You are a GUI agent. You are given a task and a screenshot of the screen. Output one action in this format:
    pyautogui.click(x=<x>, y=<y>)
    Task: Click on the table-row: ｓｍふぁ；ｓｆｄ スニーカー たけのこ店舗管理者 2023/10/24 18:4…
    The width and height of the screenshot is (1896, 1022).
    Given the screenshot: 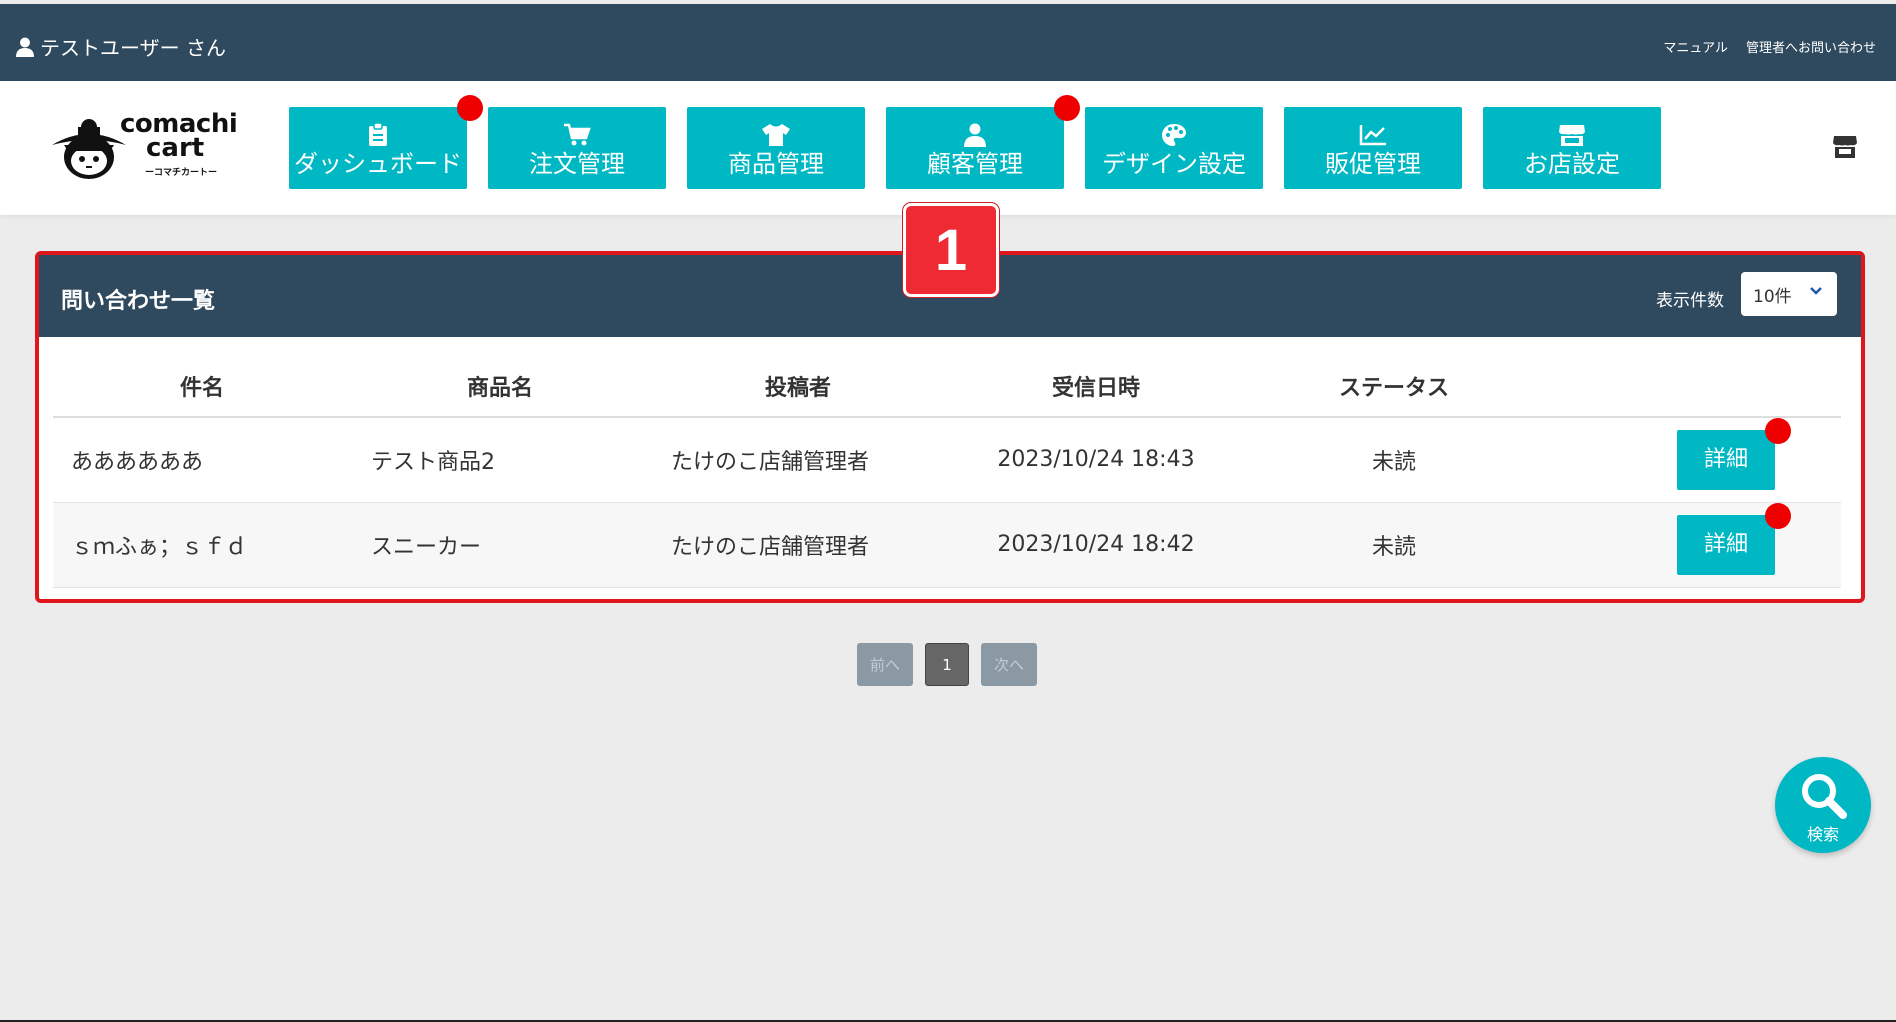 What is the action you would take?
    pyautogui.click(x=947, y=545)
    